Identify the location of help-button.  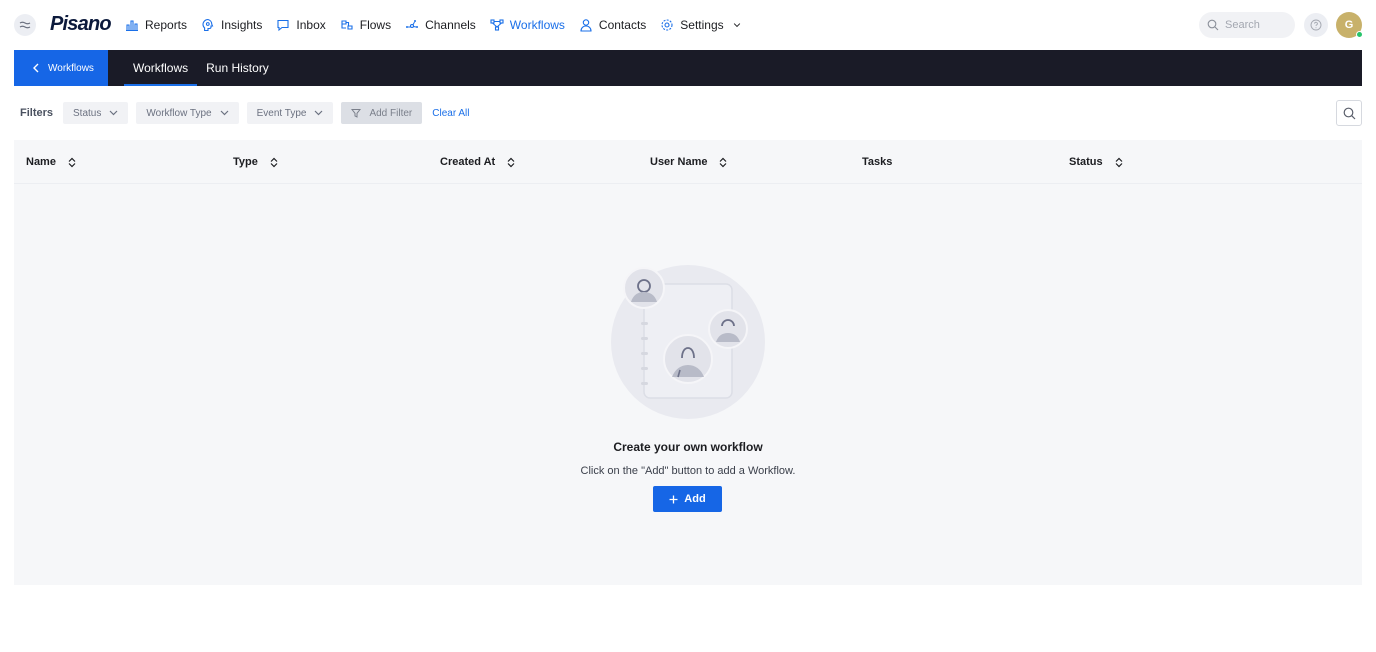
(1316, 25).